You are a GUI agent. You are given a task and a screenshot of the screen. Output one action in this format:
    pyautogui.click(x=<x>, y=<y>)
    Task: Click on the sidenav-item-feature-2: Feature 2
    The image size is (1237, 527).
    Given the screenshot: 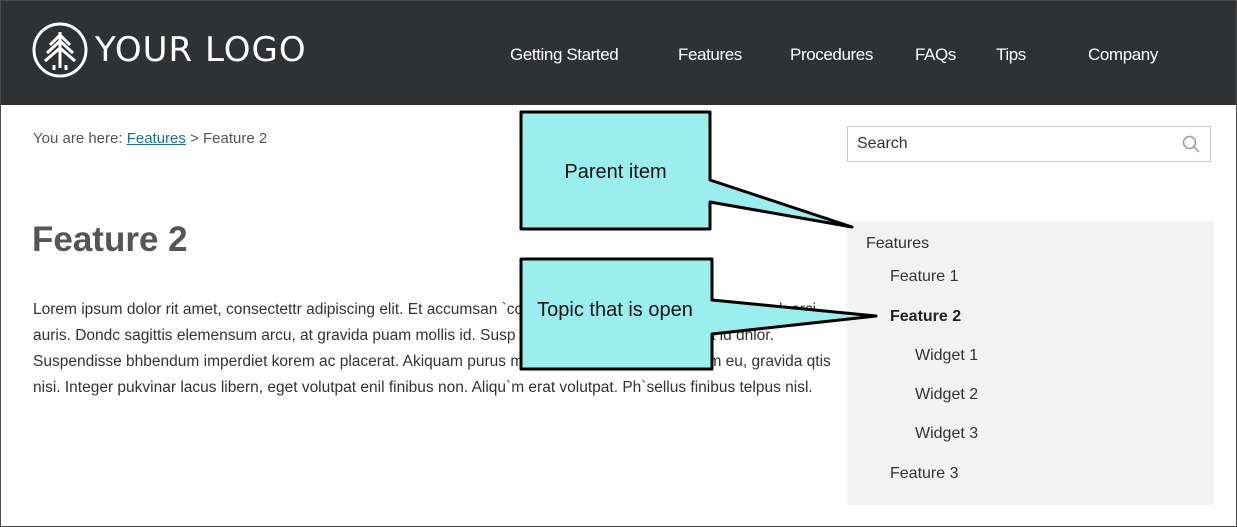 What is the action you would take?
    pyautogui.click(x=925, y=317)
    